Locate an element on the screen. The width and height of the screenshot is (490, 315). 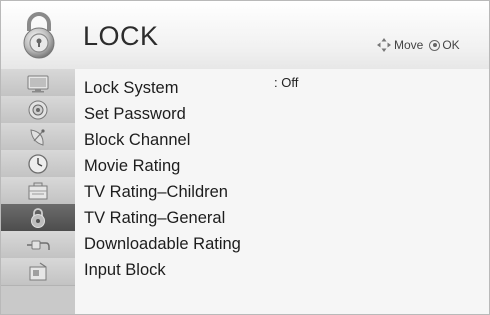
usb-media-icon is located at coordinates (38, 271).